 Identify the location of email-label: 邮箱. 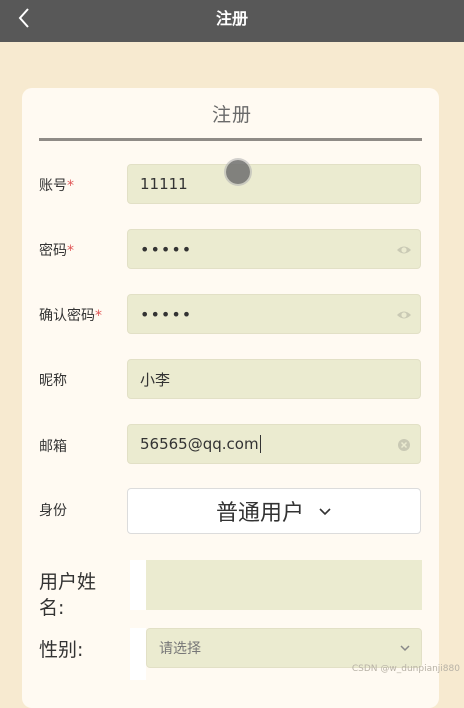
(53, 446).